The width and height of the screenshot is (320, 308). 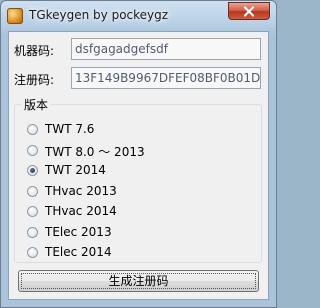 I want to click on app-icon, so click(x=15, y=16).